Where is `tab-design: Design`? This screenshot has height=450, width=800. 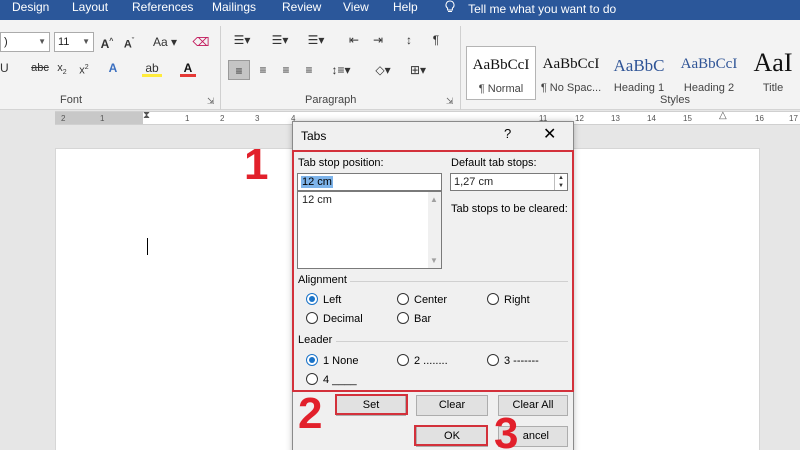 tab-design: Design is located at coordinates (30, 10).